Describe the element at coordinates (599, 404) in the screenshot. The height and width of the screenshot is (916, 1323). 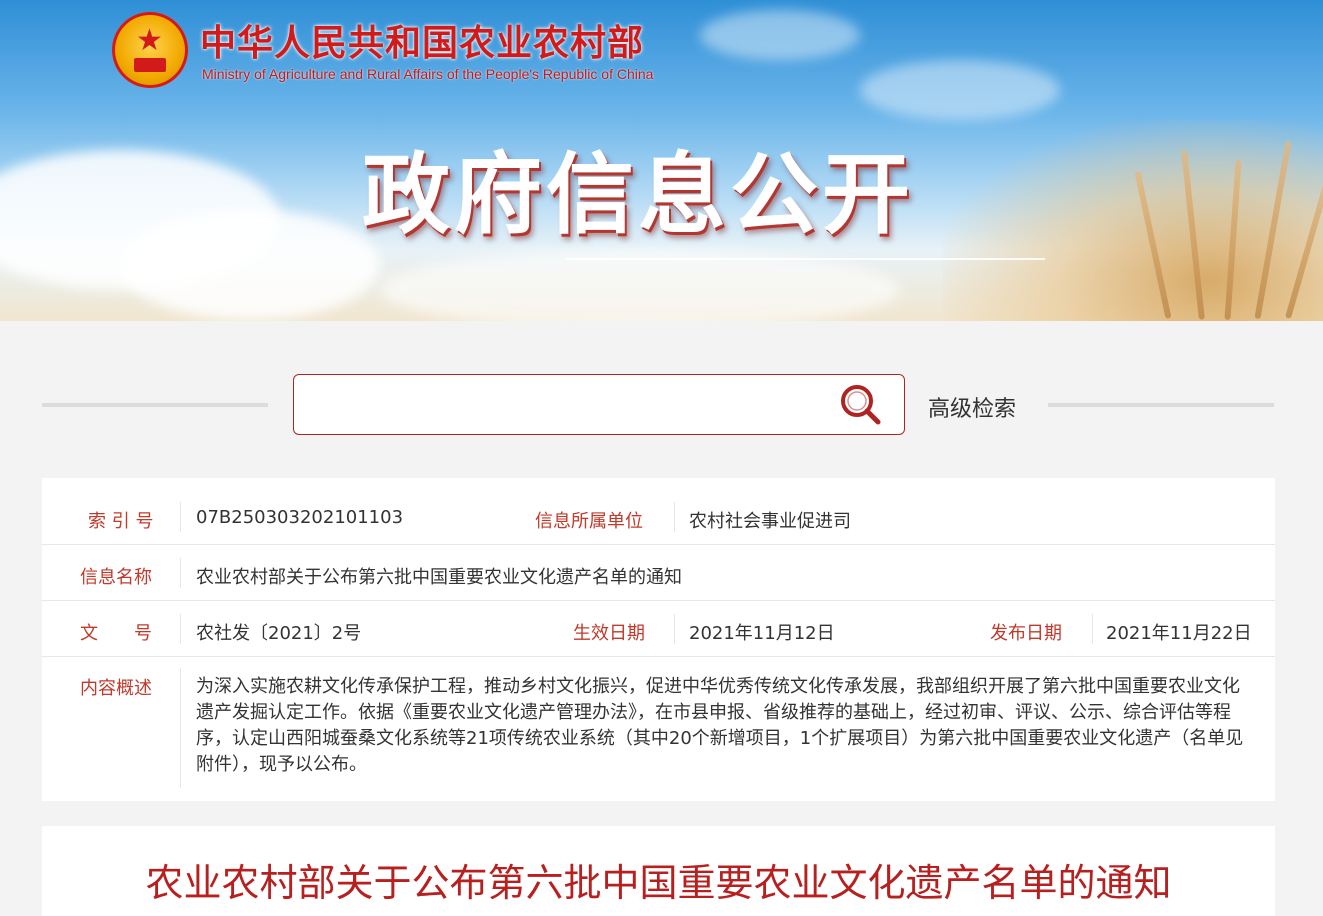
I see `search-input` at that location.